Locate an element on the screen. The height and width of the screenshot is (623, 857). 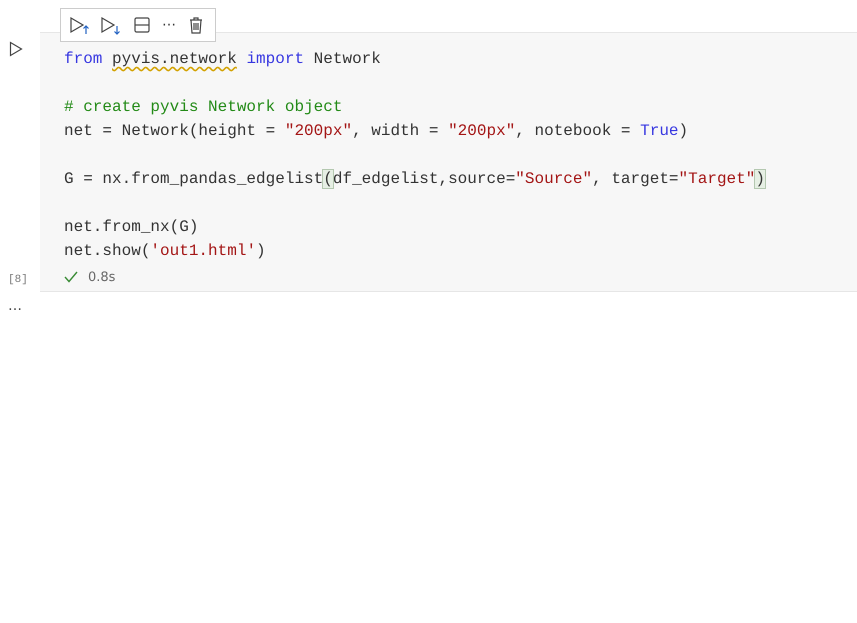
duration-text: 0.8s is located at coordinates (102, 277).